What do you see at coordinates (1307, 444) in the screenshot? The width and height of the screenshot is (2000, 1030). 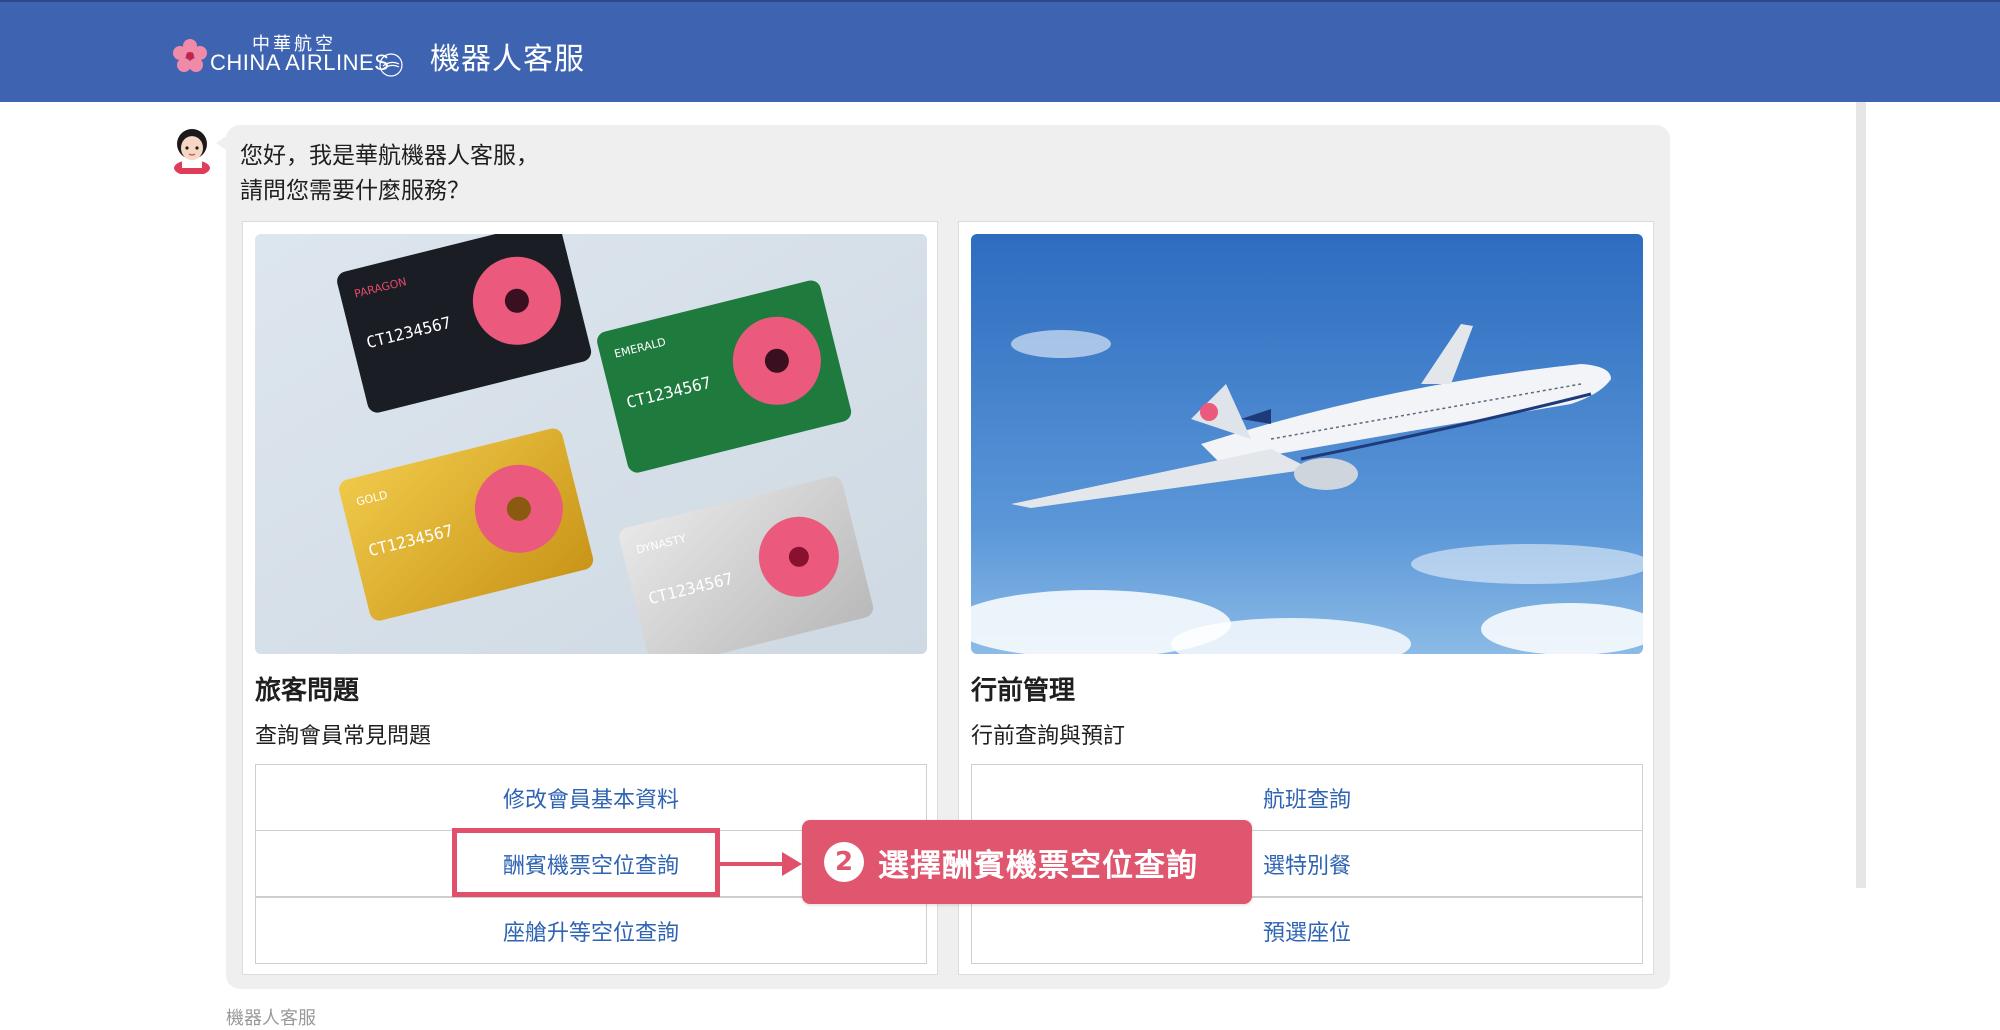 I see `airplane-image` at bounding box center [1307, 444].